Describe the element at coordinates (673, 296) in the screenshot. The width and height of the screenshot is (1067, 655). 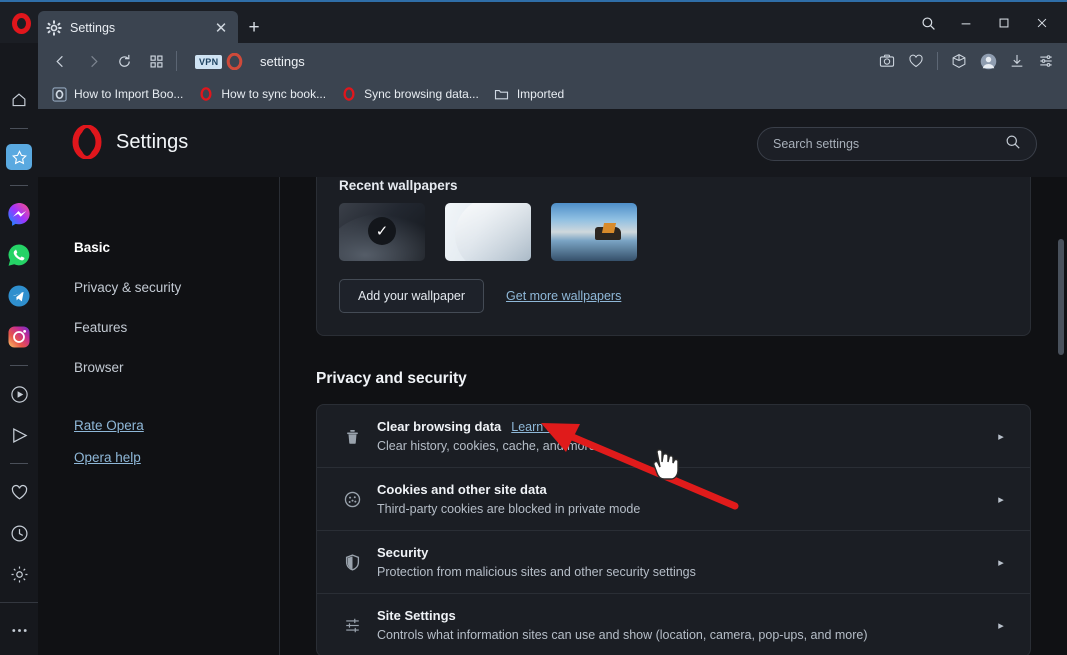
I see `wallpaper-actions: Add your wallpaper Get more wallpapers` at that location.